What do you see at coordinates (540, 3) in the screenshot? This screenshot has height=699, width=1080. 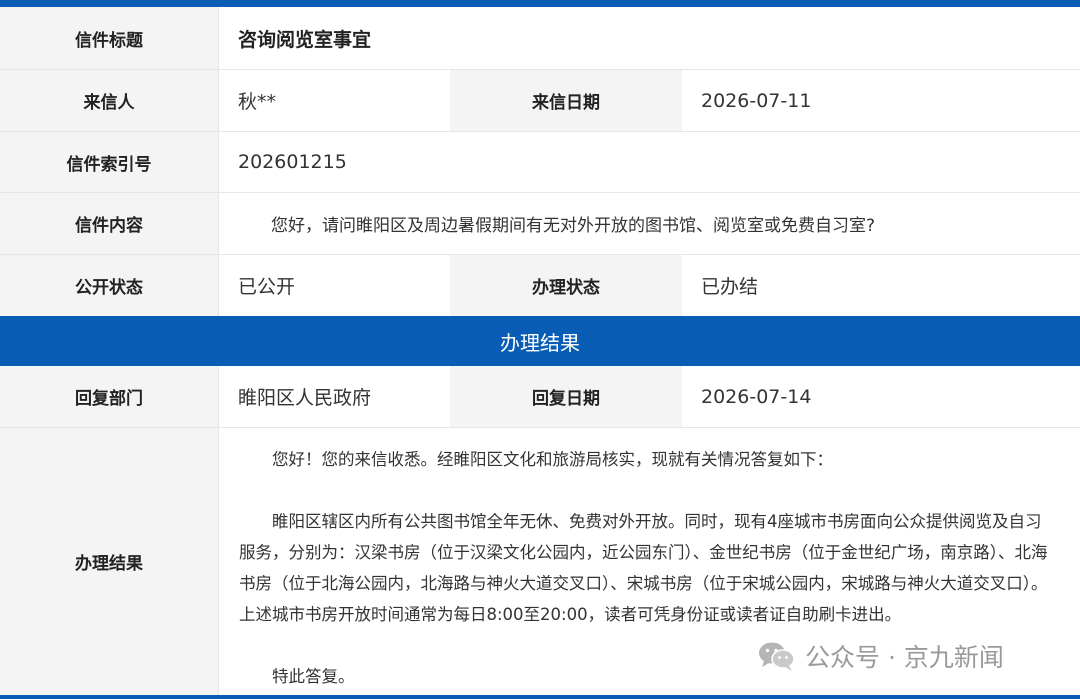 I see `top-accent-bar` at bounding box center [540, 3].